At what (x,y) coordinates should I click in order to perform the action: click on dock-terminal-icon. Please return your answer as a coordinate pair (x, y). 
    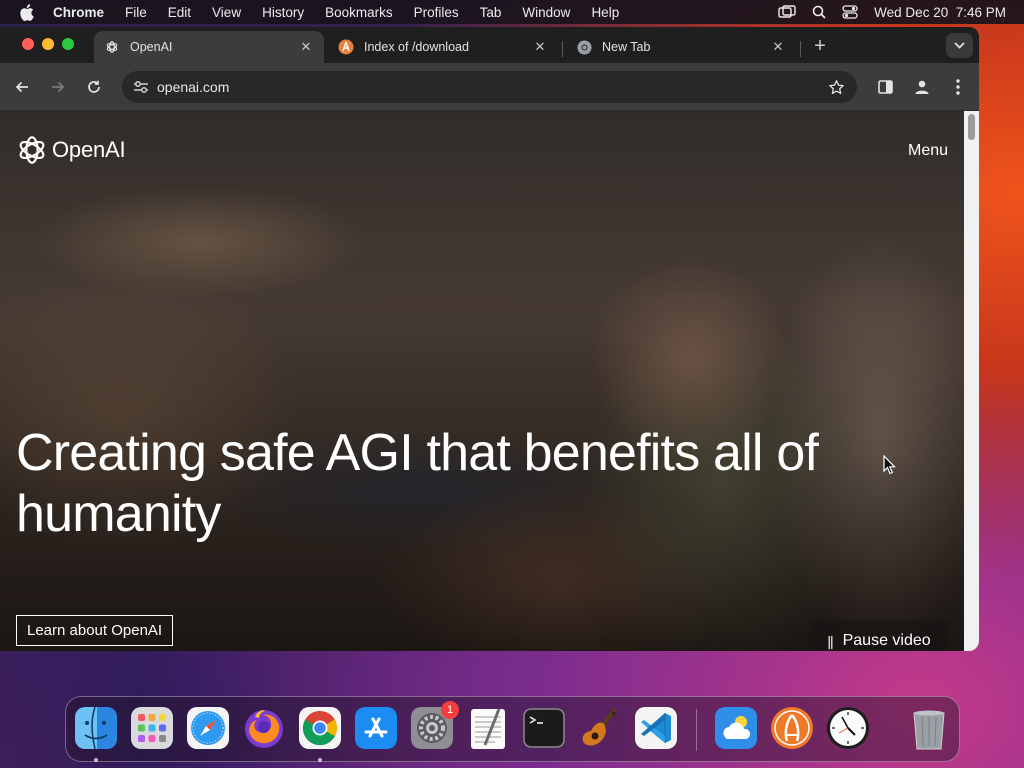
    Looking at the image, I should click on (544, 728).